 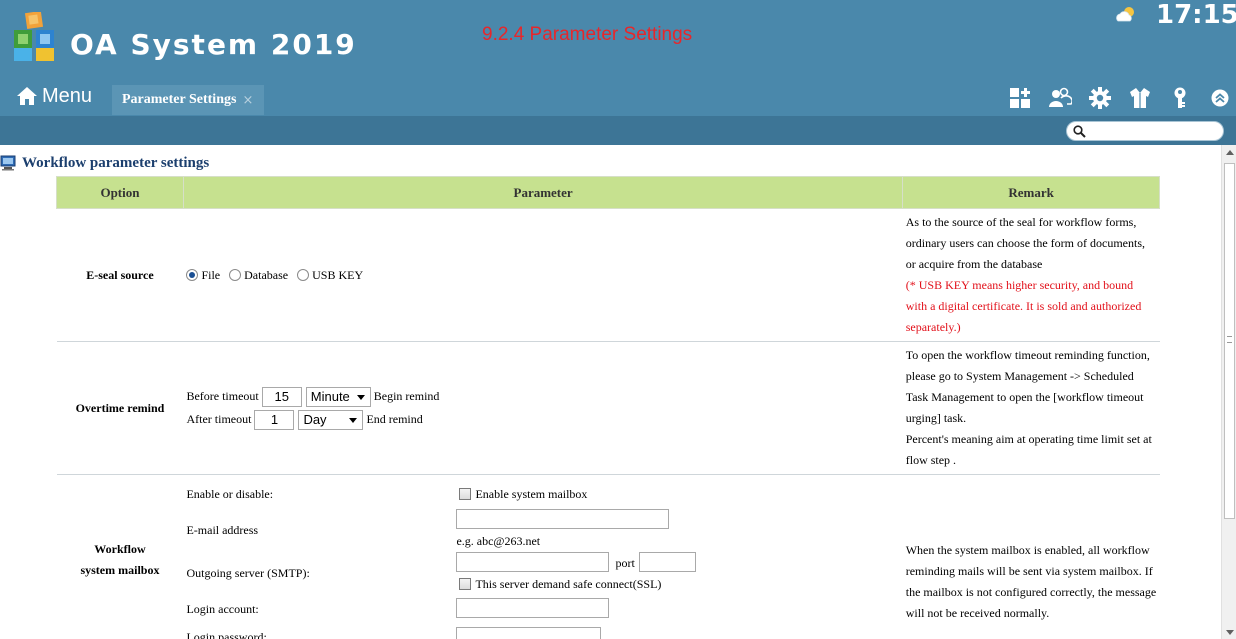 What do you see at coordinates (281, 396) in the screenshot?
I see `before-timeout-input: 15` at bounding box center [281, 396].